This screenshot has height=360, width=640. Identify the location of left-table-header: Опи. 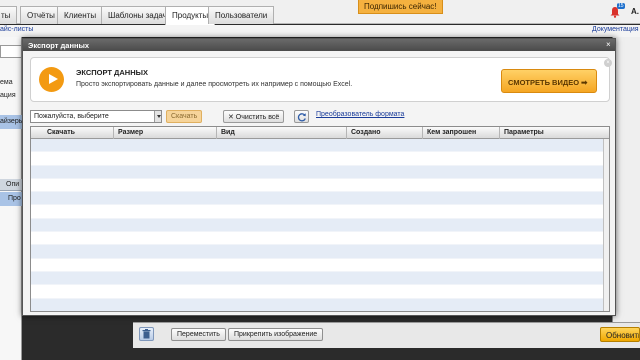
(11, 185).